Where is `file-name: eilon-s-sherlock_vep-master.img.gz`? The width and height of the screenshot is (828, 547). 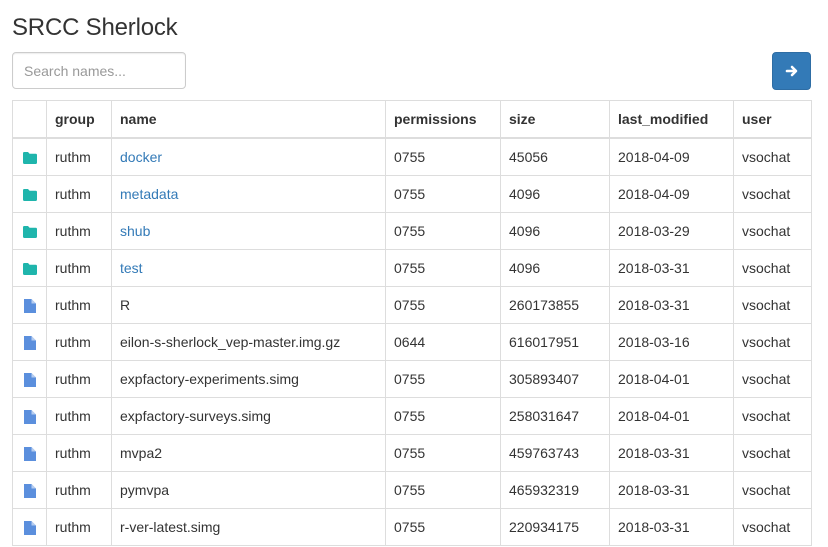
file-name: eilon-s-sherlock_vep-master.img.gz is located at coordinates (230, 342).